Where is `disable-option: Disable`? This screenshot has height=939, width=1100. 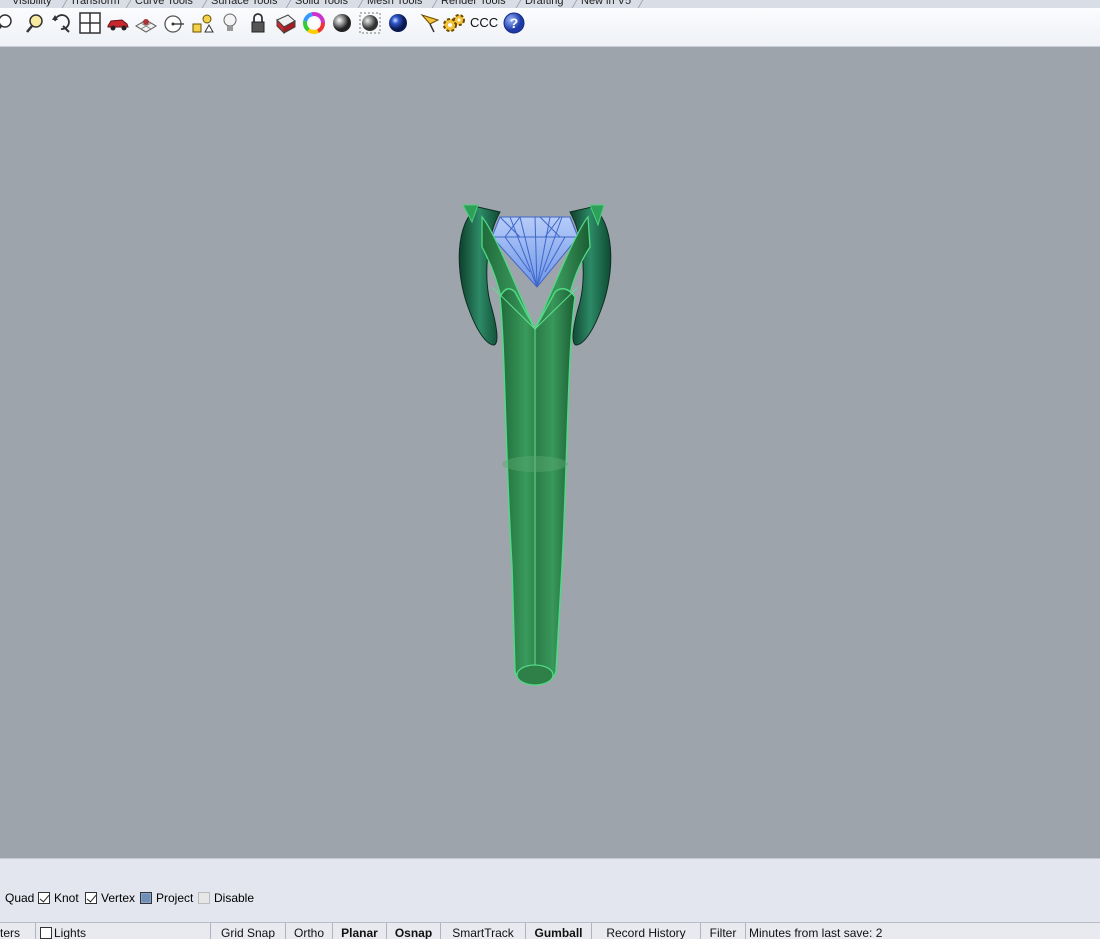
disable-option: Disable is located at coordinates (226, 898).